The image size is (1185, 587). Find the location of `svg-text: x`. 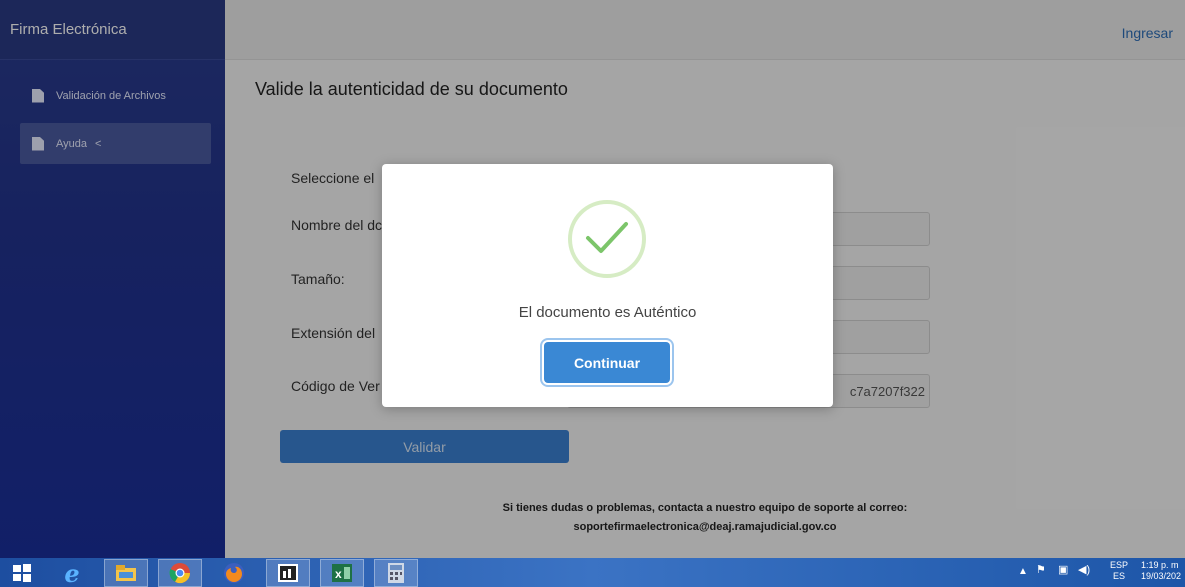

svg-text: x is located at coordinates (338, 574).